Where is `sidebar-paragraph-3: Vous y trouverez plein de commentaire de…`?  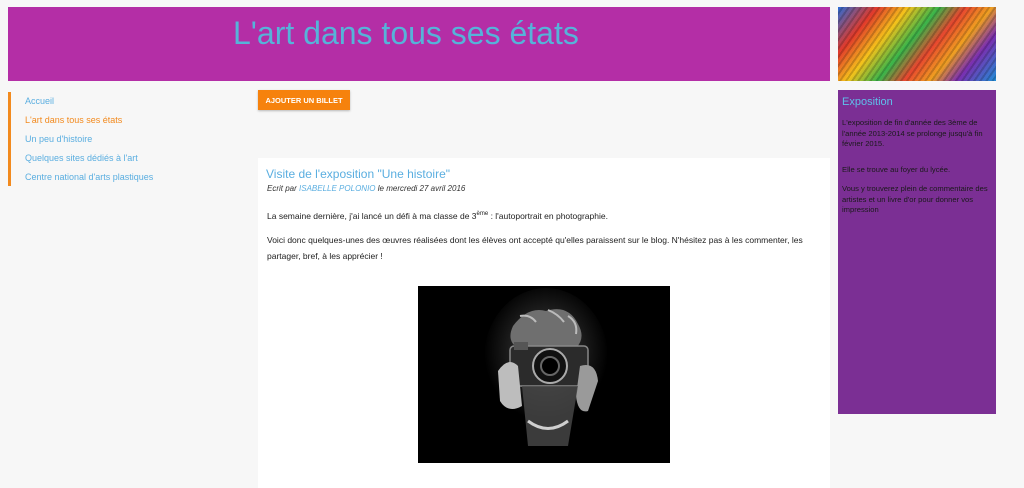
sidebar-paragraph-3: Vous y trouverez plein de commentaire de… is located at coordinates (915, 199).